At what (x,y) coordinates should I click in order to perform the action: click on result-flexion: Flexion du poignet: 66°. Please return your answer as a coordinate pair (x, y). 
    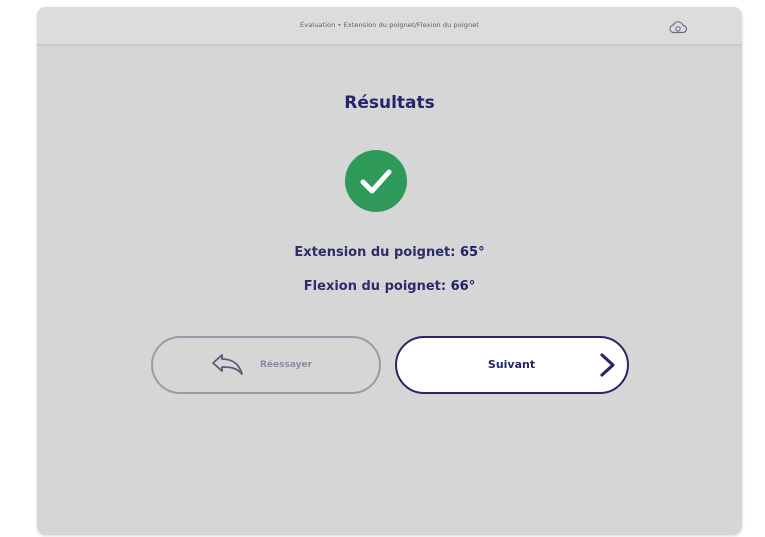
    Looking at the image, I should click on (389, 286).